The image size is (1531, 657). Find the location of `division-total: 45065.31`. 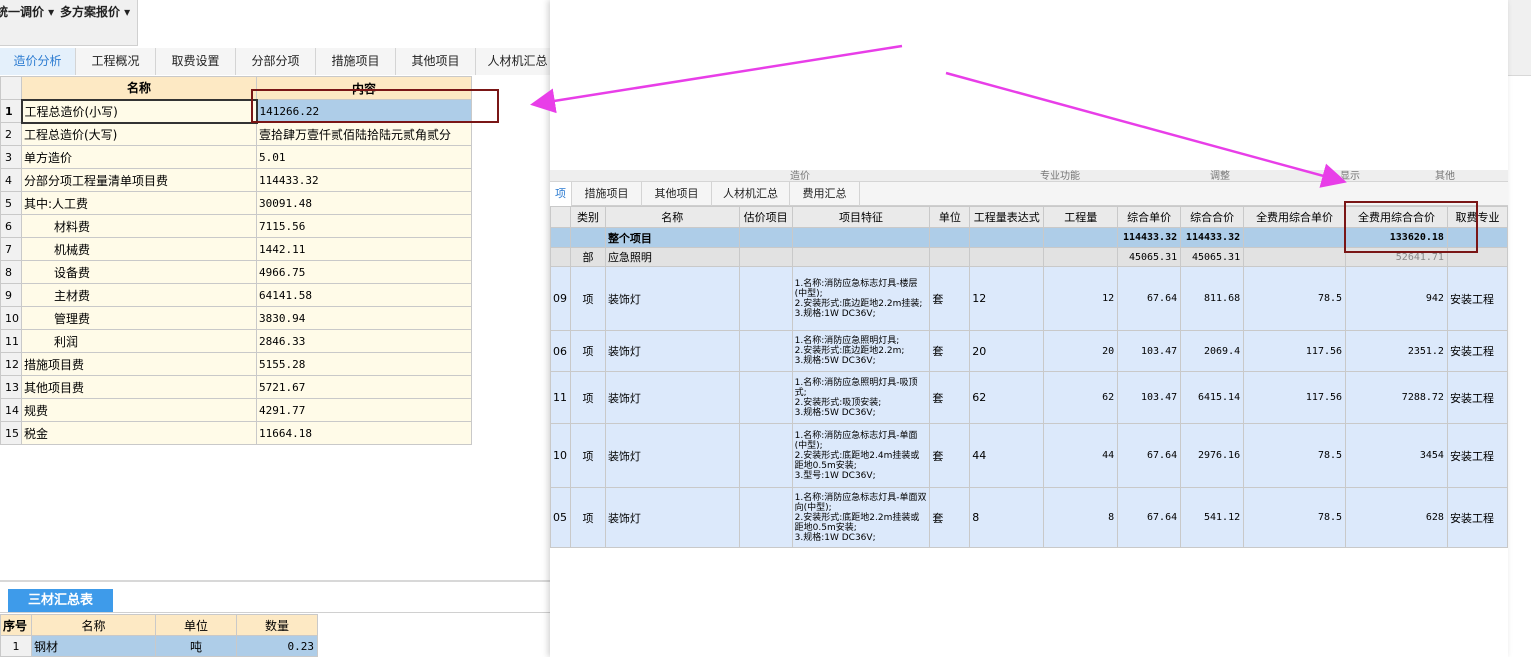

division-total: 45065.31 is located at coordinates (1212, 257).